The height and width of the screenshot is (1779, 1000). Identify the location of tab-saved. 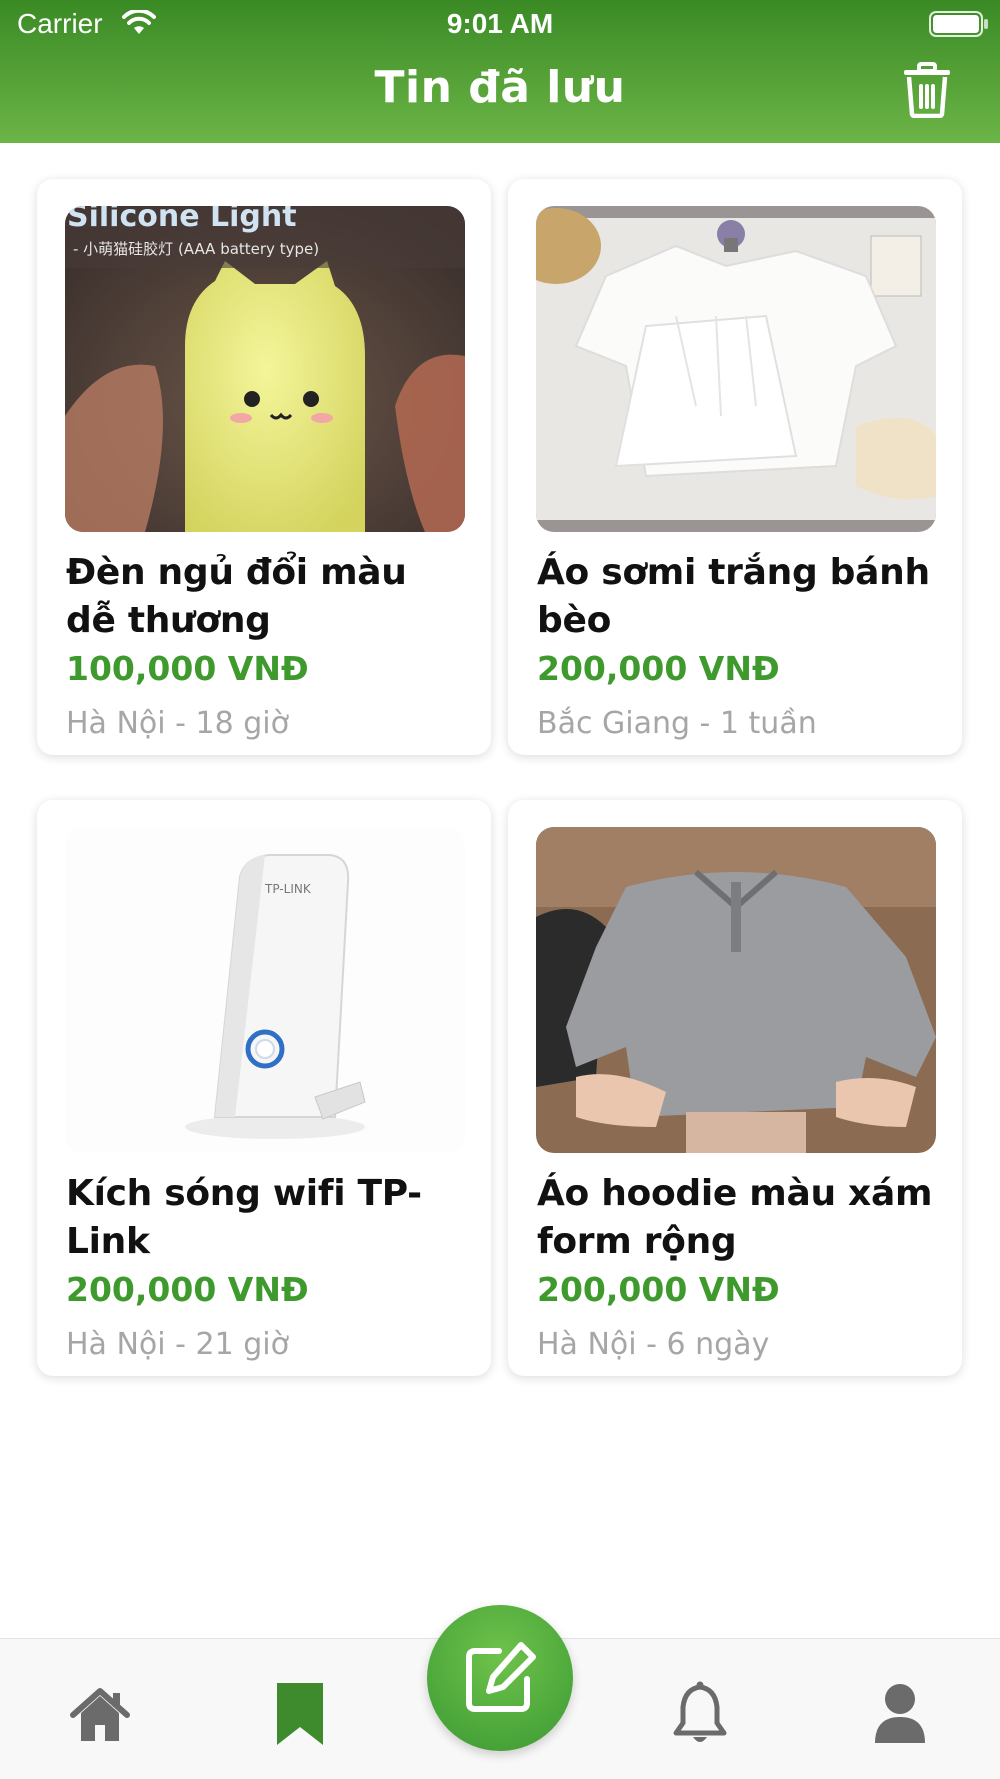
(300, 1714).